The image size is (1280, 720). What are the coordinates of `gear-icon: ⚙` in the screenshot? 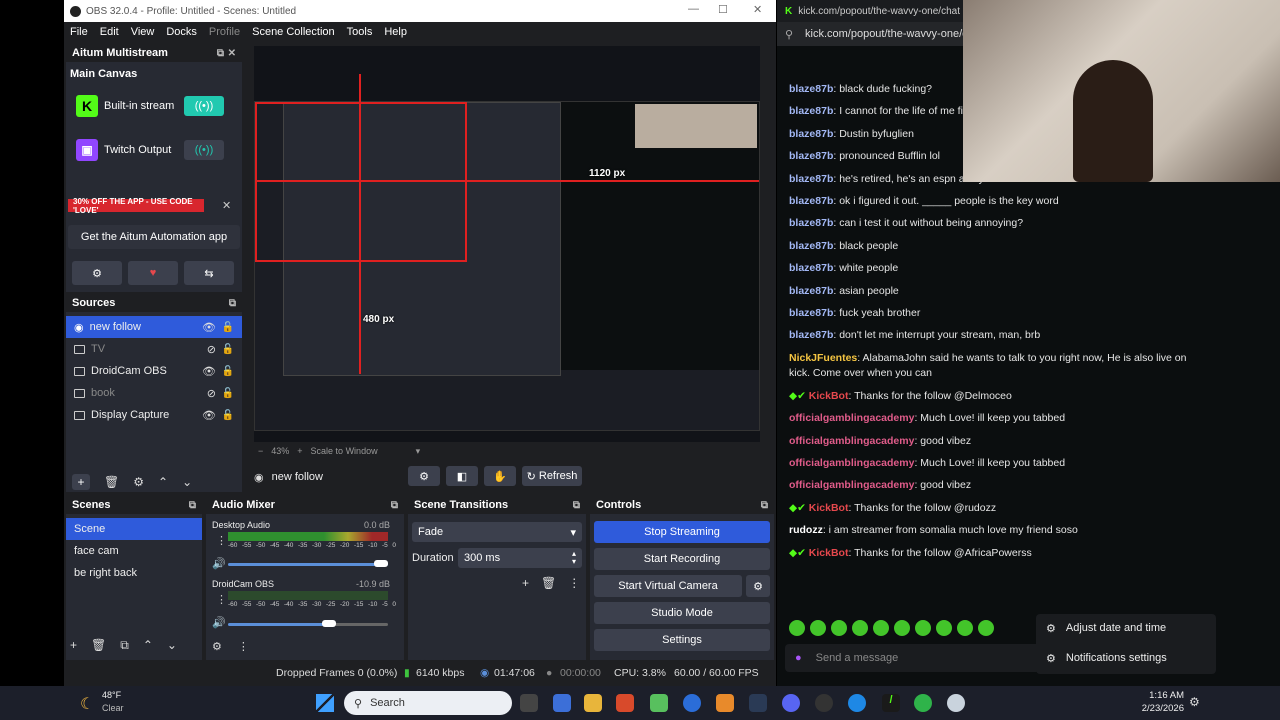 It's located at (138, 482).